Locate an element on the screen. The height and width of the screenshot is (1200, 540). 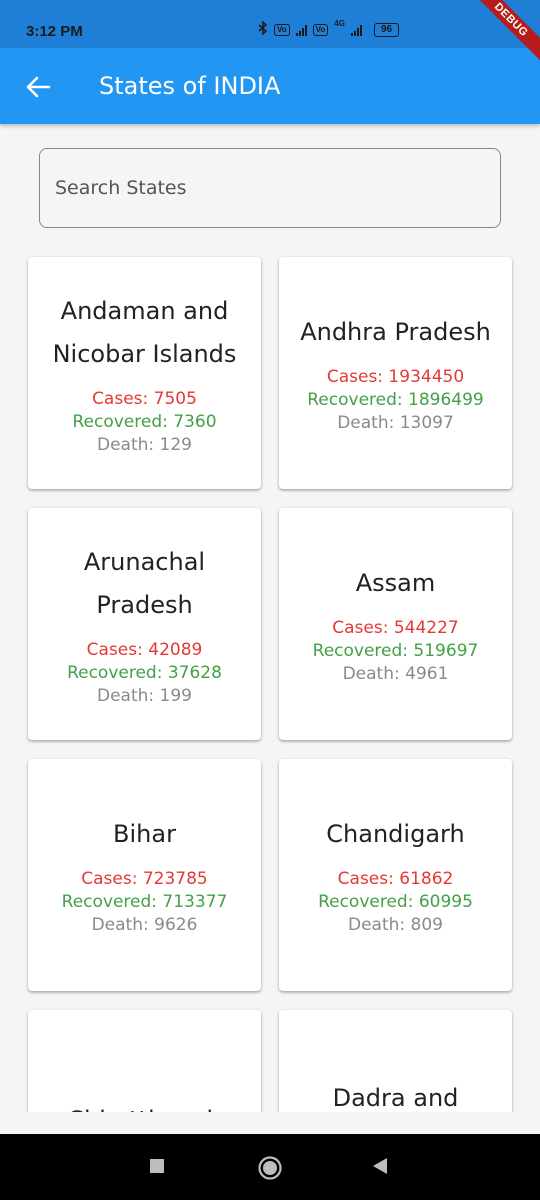
state-name: Assam is located at coordinates (395, 583).